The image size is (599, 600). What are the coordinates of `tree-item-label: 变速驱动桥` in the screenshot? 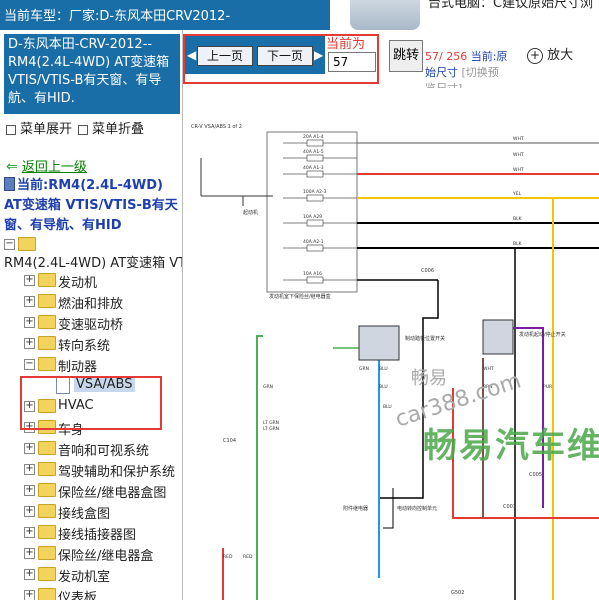 It's located at (91, 325).